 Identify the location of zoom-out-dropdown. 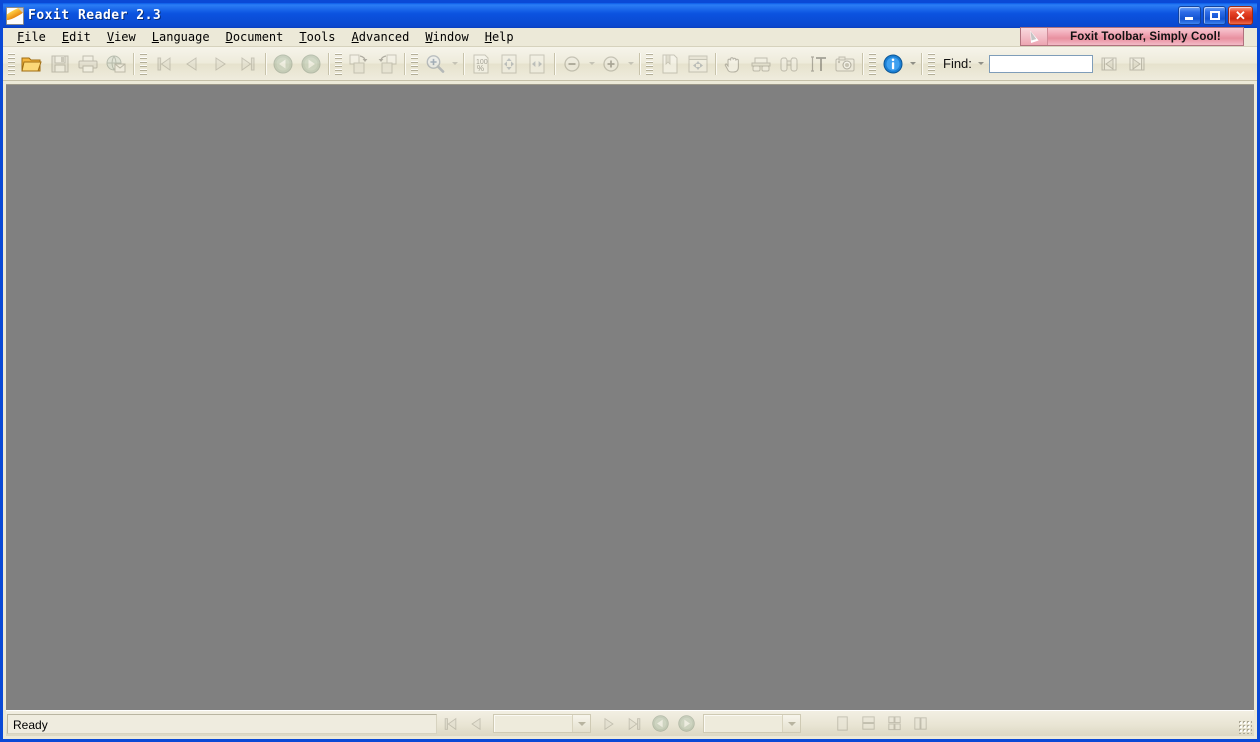
(591, 64).